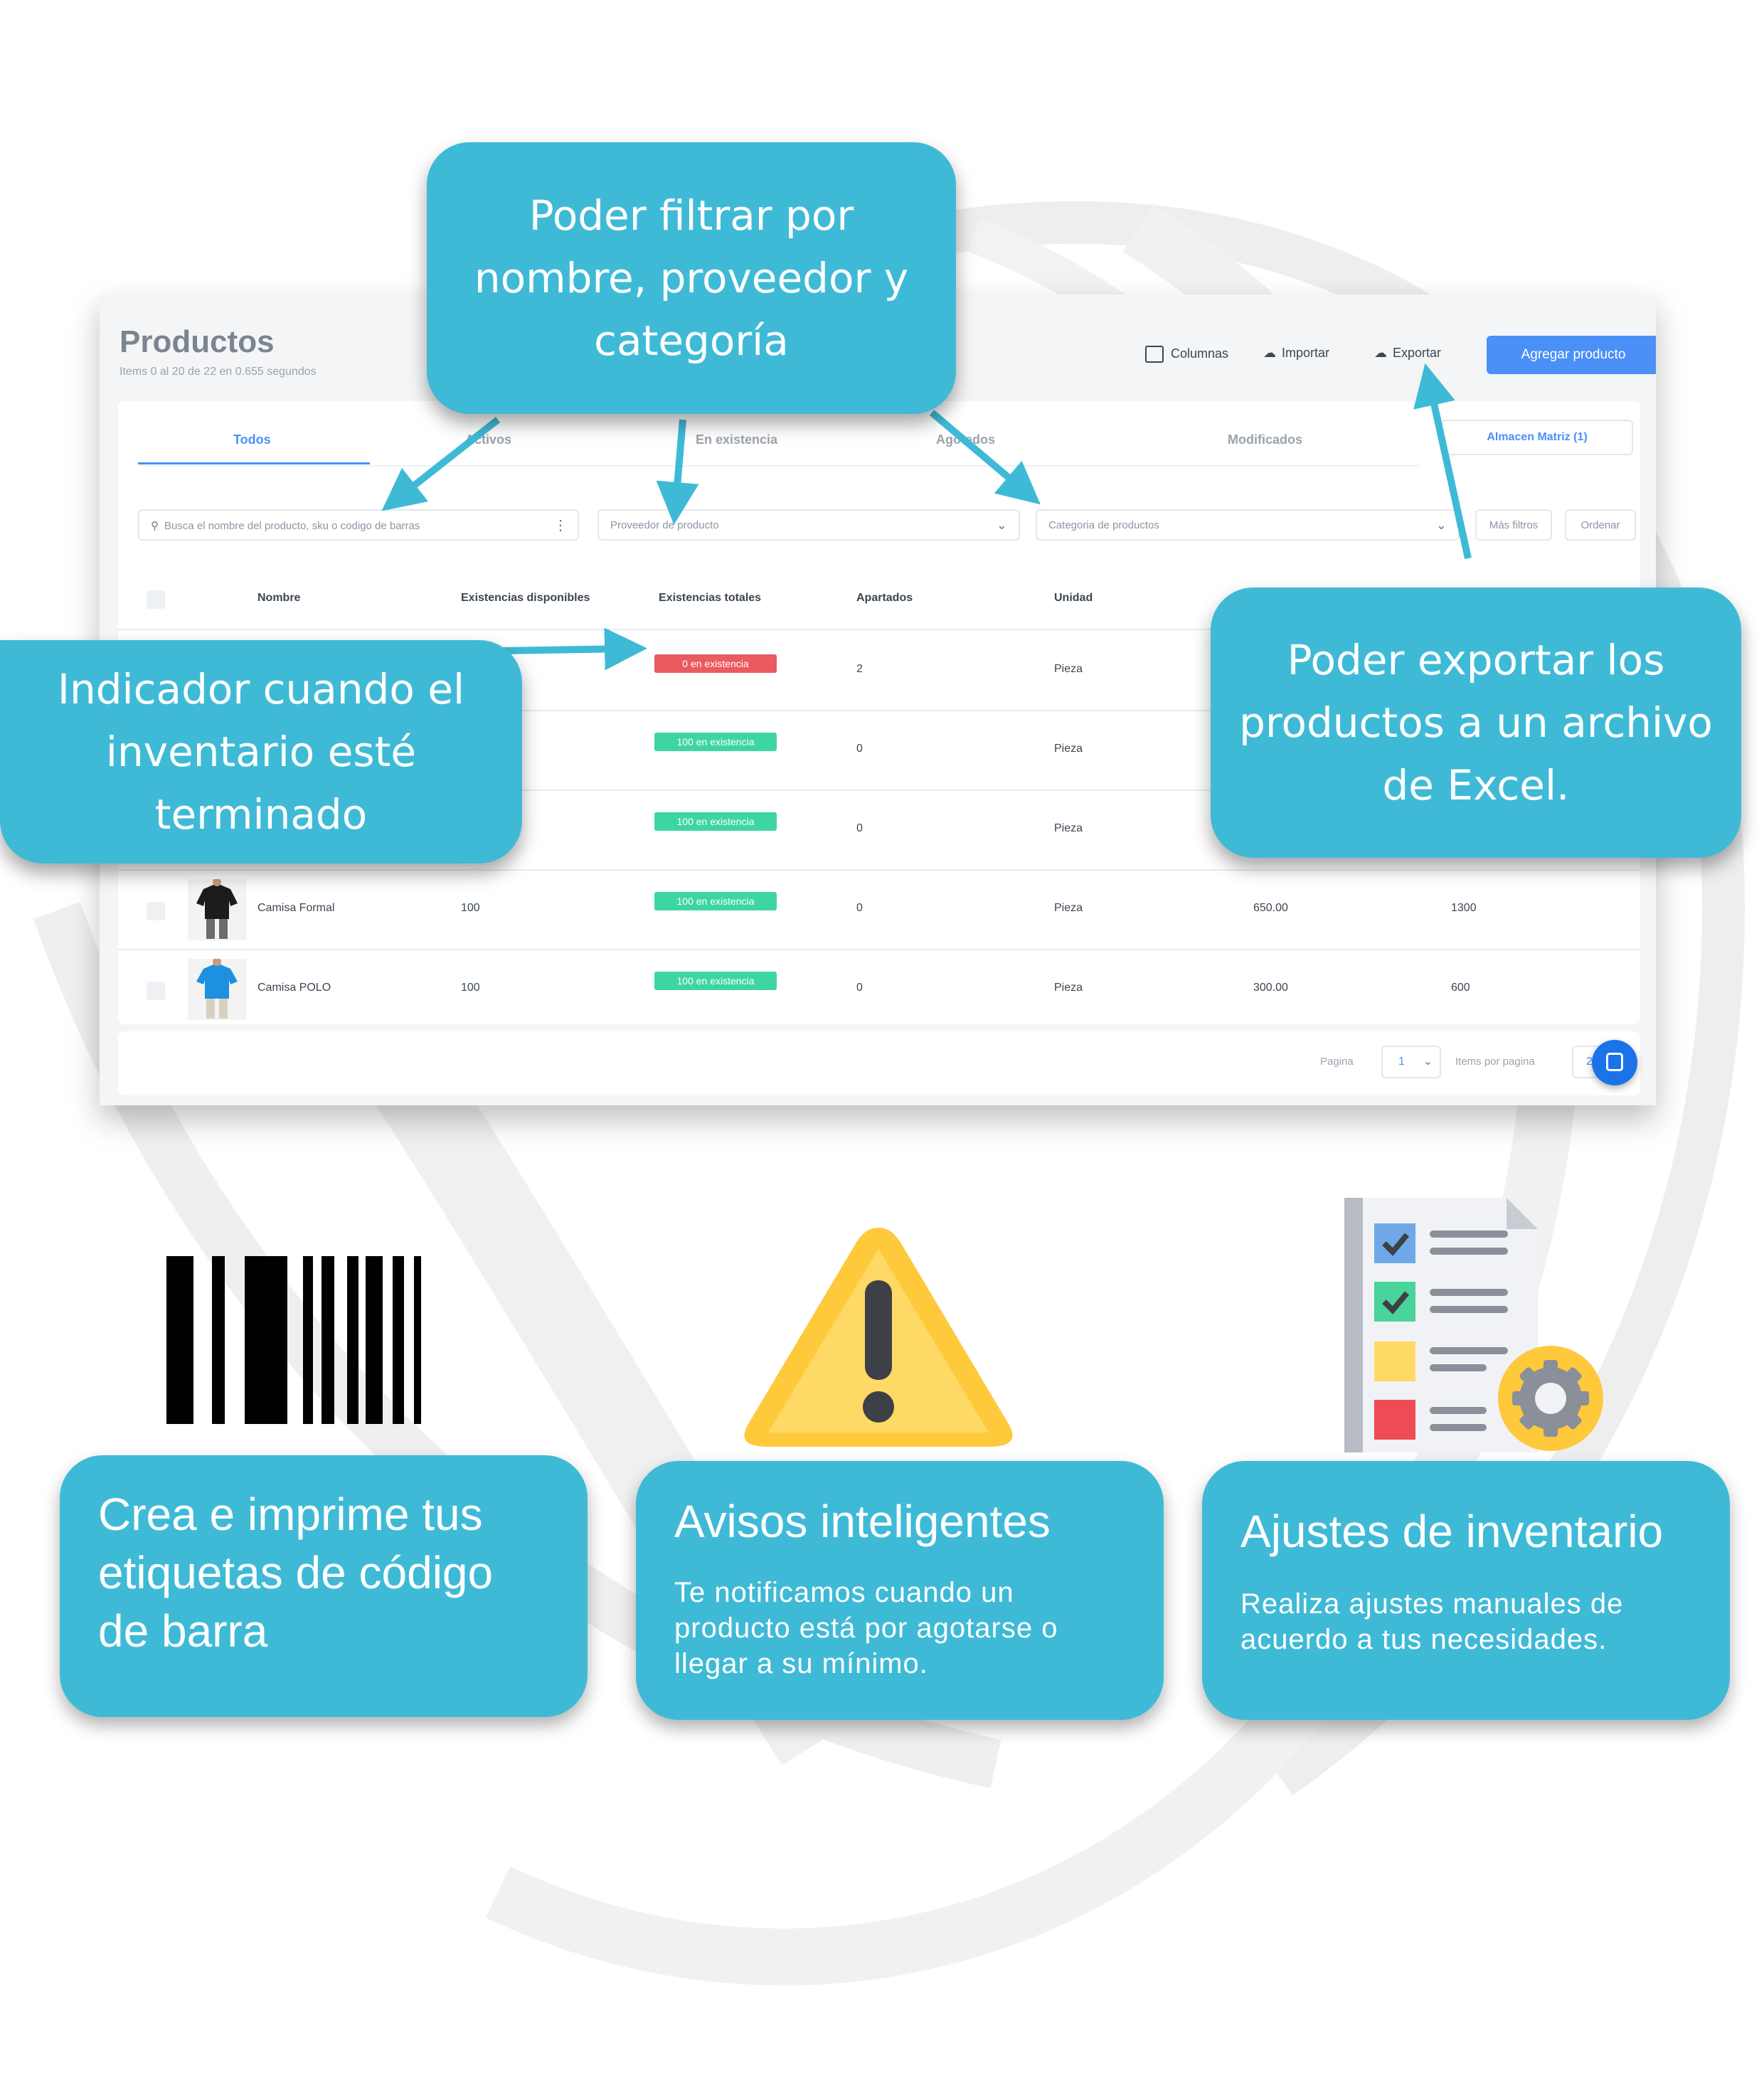  Describe the element at coordinates (1473, 1325) in the screenshot. I see `inventory-adjust-icon` at that location.